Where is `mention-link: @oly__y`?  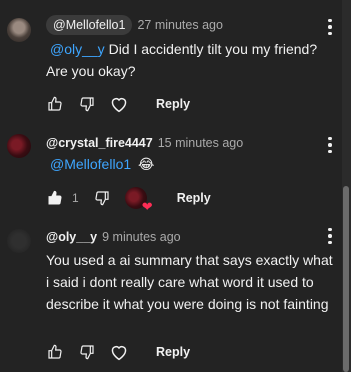
mention-link: @oly__y is located at coordinates (77, 49).